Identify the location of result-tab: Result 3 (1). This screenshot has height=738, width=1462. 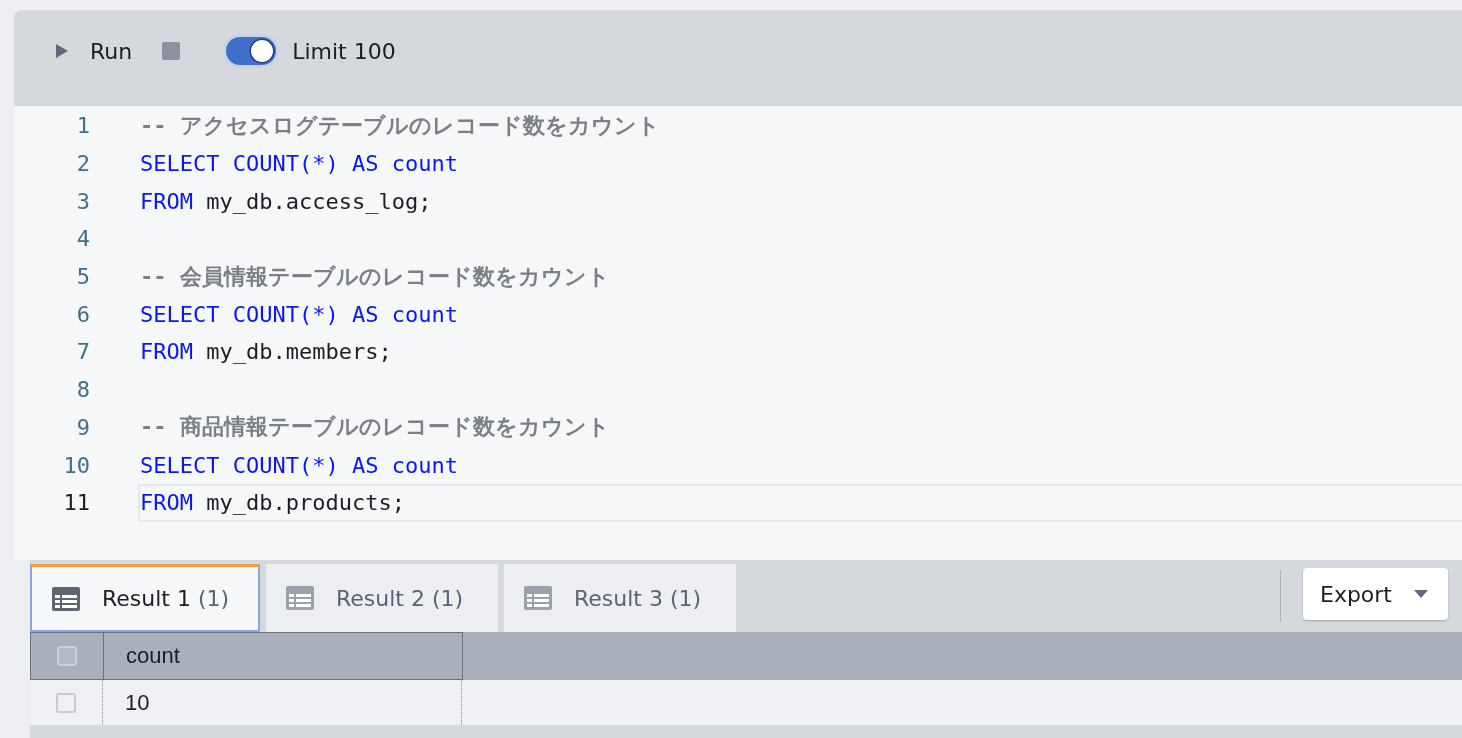
(620, 598).